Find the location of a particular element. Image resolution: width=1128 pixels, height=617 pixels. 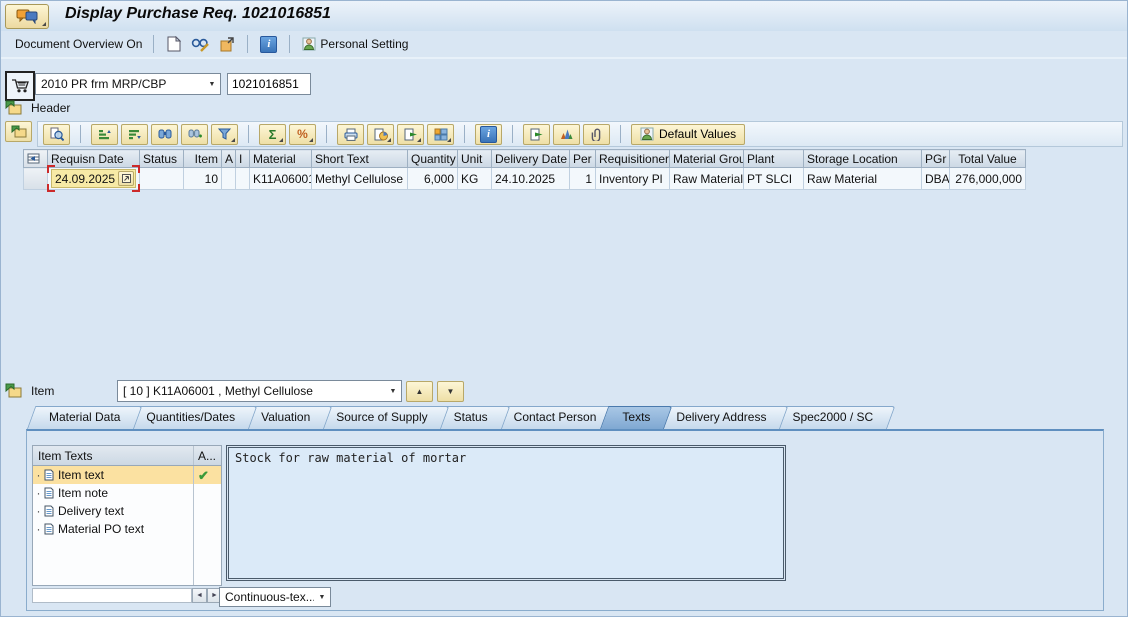

expand-header-icon is located at coordinates (14, 108).